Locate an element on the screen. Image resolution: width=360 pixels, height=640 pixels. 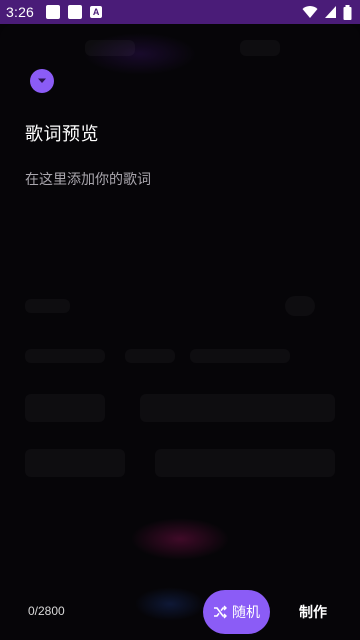
make-button: 制作 is located at coordinates (313, 612).